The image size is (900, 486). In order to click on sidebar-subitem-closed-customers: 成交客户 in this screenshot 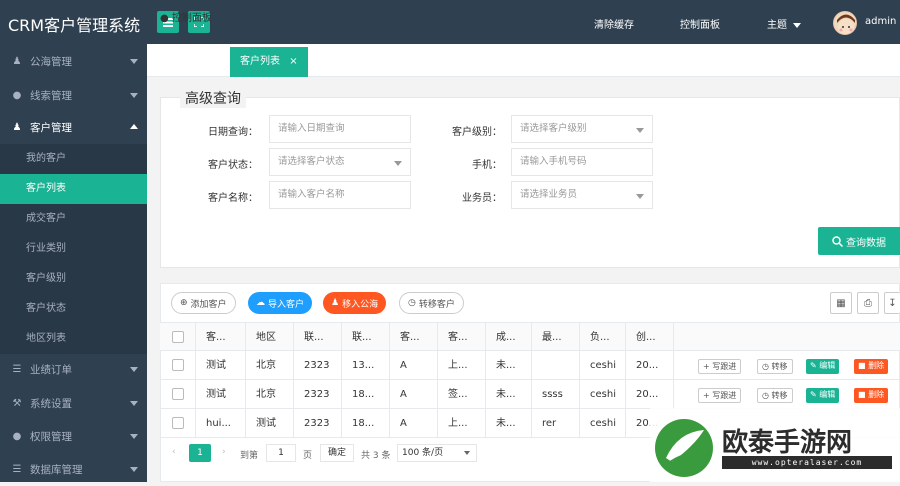, I will do `click(73, 219)`.